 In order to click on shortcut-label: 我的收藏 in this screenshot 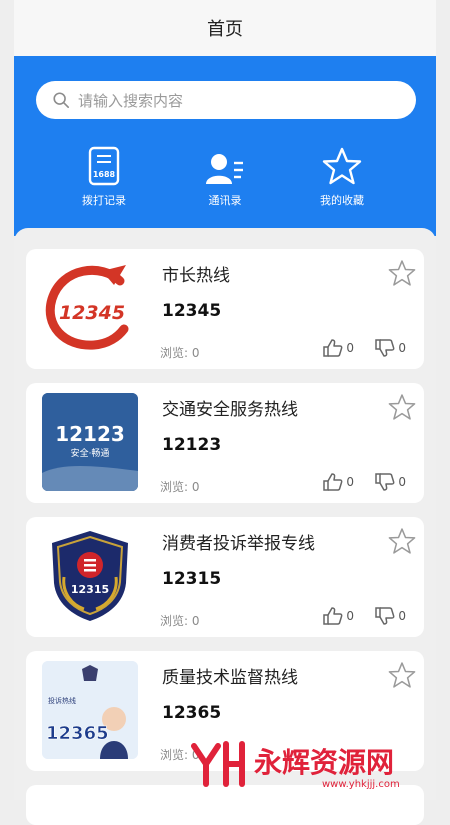, I will do `click(342, 200)`.